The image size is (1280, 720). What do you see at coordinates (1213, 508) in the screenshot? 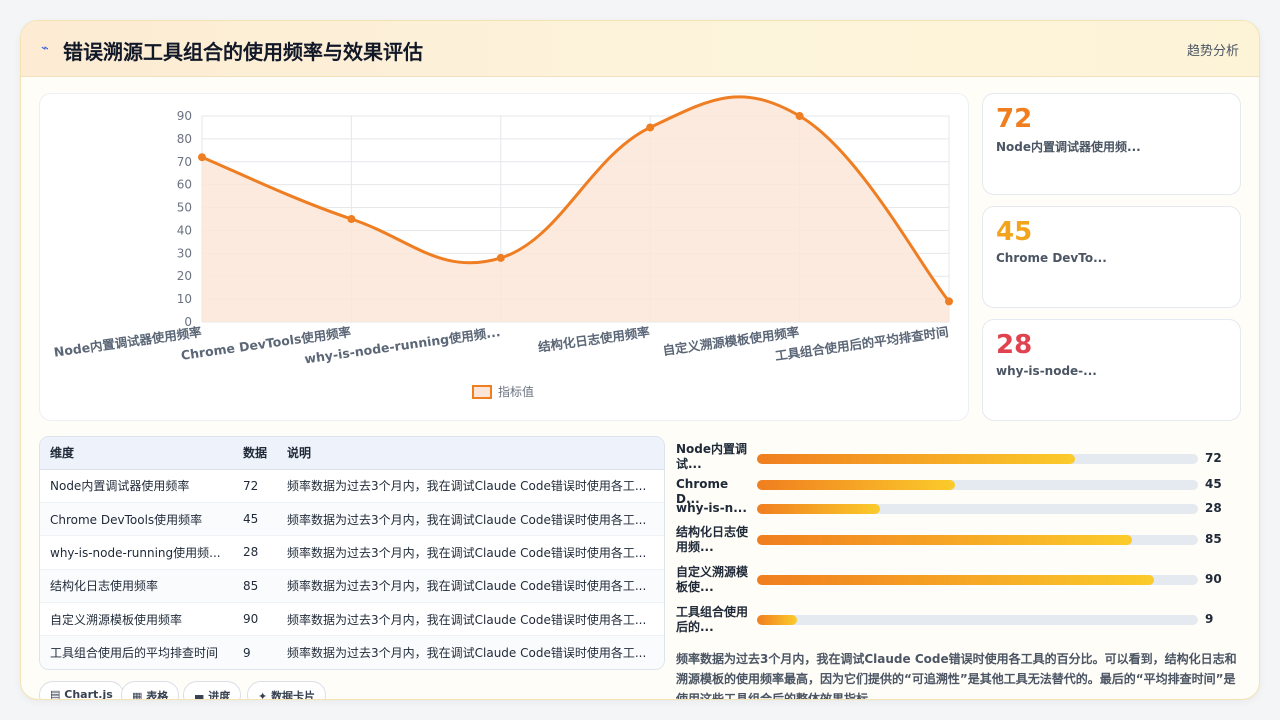
I see `progress-value: 28` at bounding box center [1213, 508].